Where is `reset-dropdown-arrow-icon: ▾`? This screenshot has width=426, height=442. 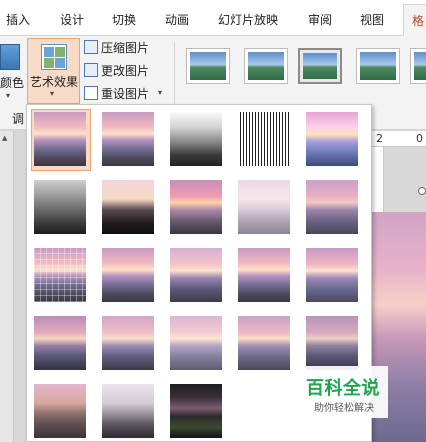 reset-dropdown-arrow-icon: ▾ is located at coordinates (160, 92).